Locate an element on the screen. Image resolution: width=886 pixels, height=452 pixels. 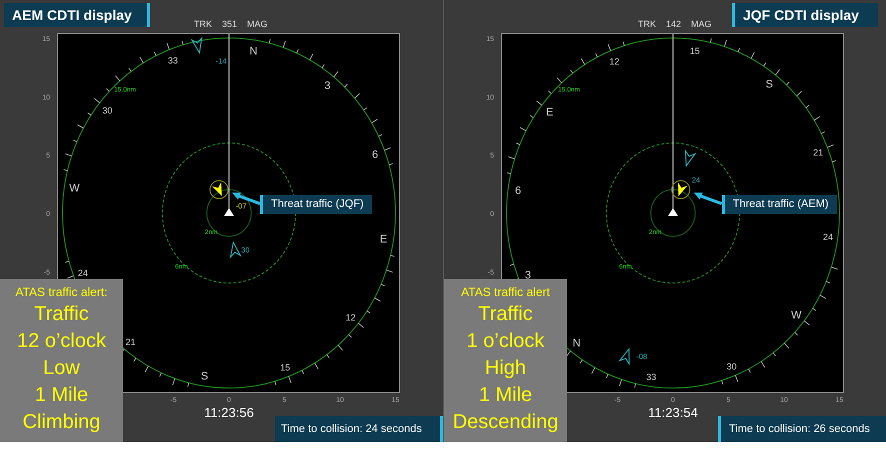
alert-line: Climbing is located at coordinates (61, 422).